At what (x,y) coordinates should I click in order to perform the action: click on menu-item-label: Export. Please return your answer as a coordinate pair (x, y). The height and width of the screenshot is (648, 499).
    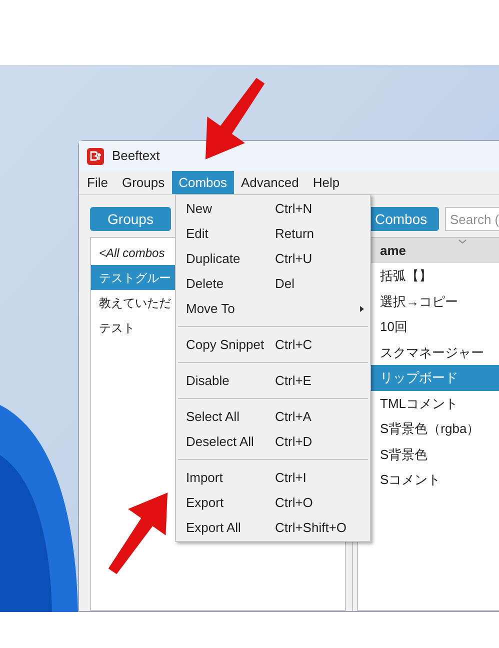
    Looking at the image, I should click on (205, 503).